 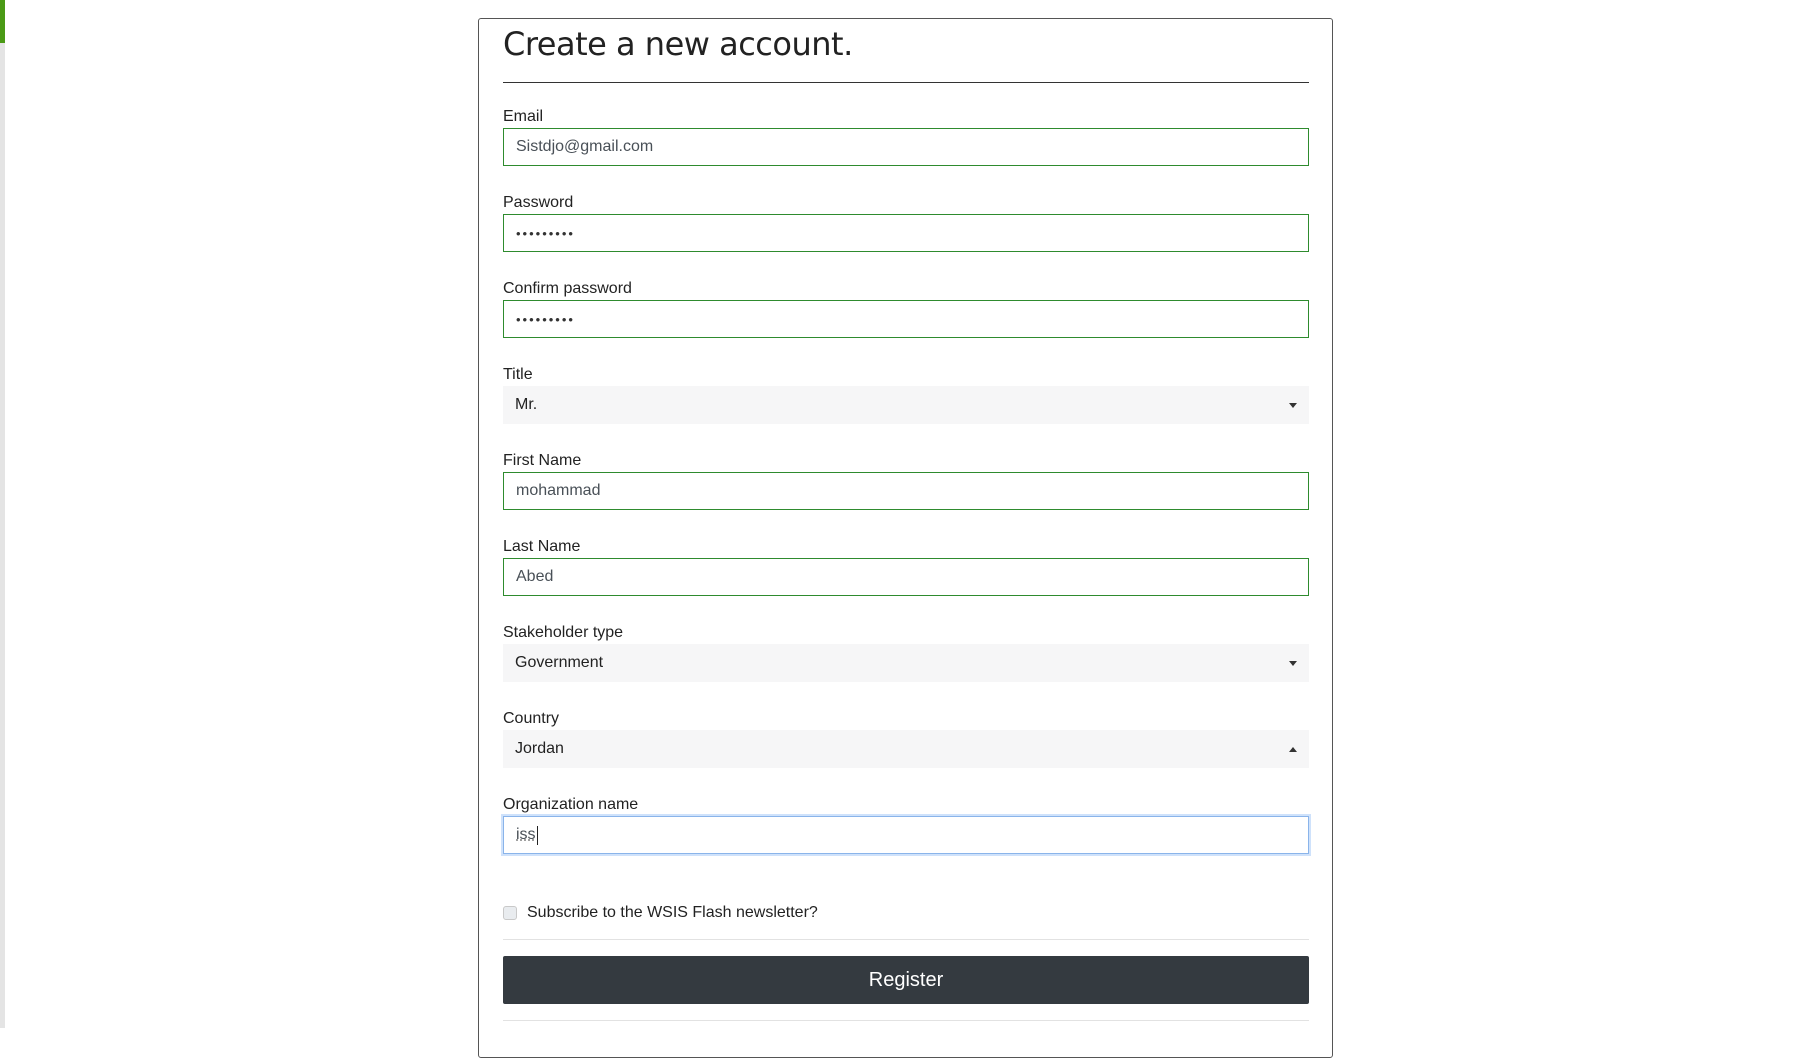 I want to click on email-field: Sistdjo@gmail.com, so click(x=906, y=147).